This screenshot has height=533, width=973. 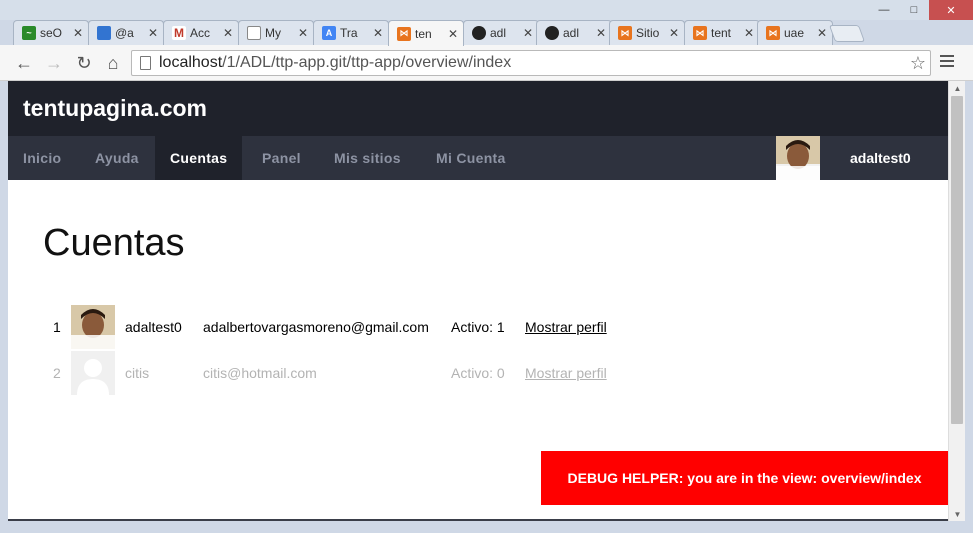 I want to click on window-titlebar: — □ ✕, so click(x=486, y=10).